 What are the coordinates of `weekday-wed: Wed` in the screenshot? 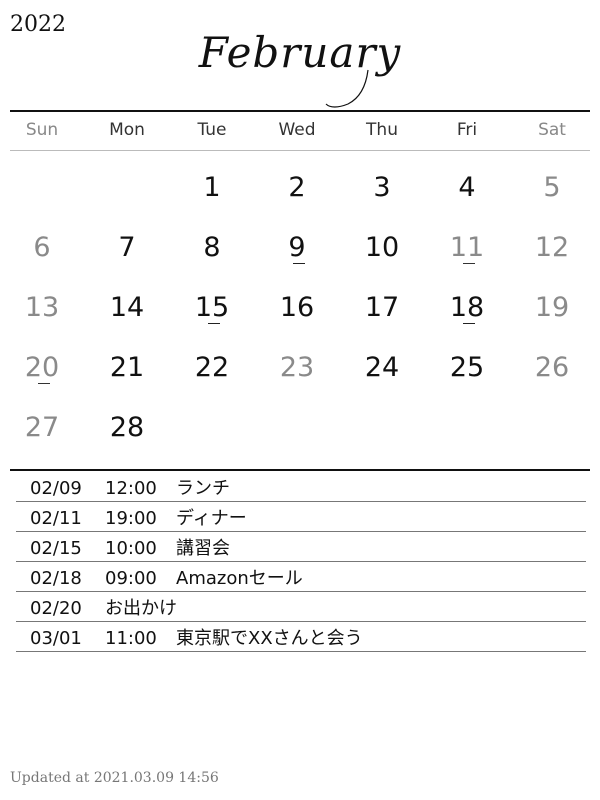 It's located at (297, 130).